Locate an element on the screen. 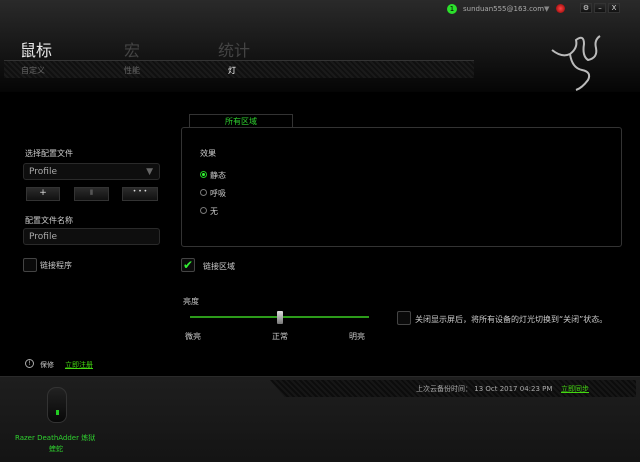 The width and height of the screenshot is (640, 462). select-profile-label: 选择配置文件 is located at coordinates (49, 153).